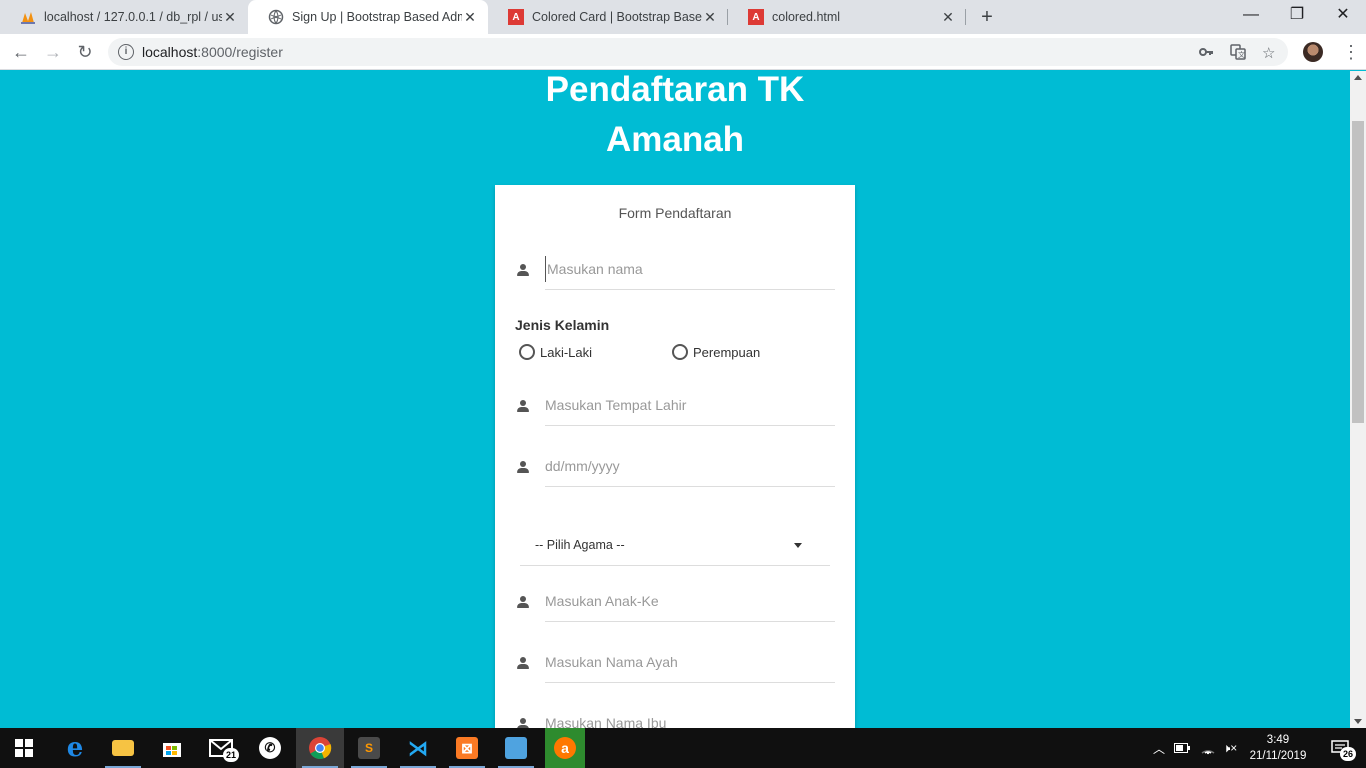 The width and height of the screenshot is (1366, 768). What do you see at coordinates (1206, 54) in the screenshot?
I see `key-icon` at bounding box center [1206, 54].